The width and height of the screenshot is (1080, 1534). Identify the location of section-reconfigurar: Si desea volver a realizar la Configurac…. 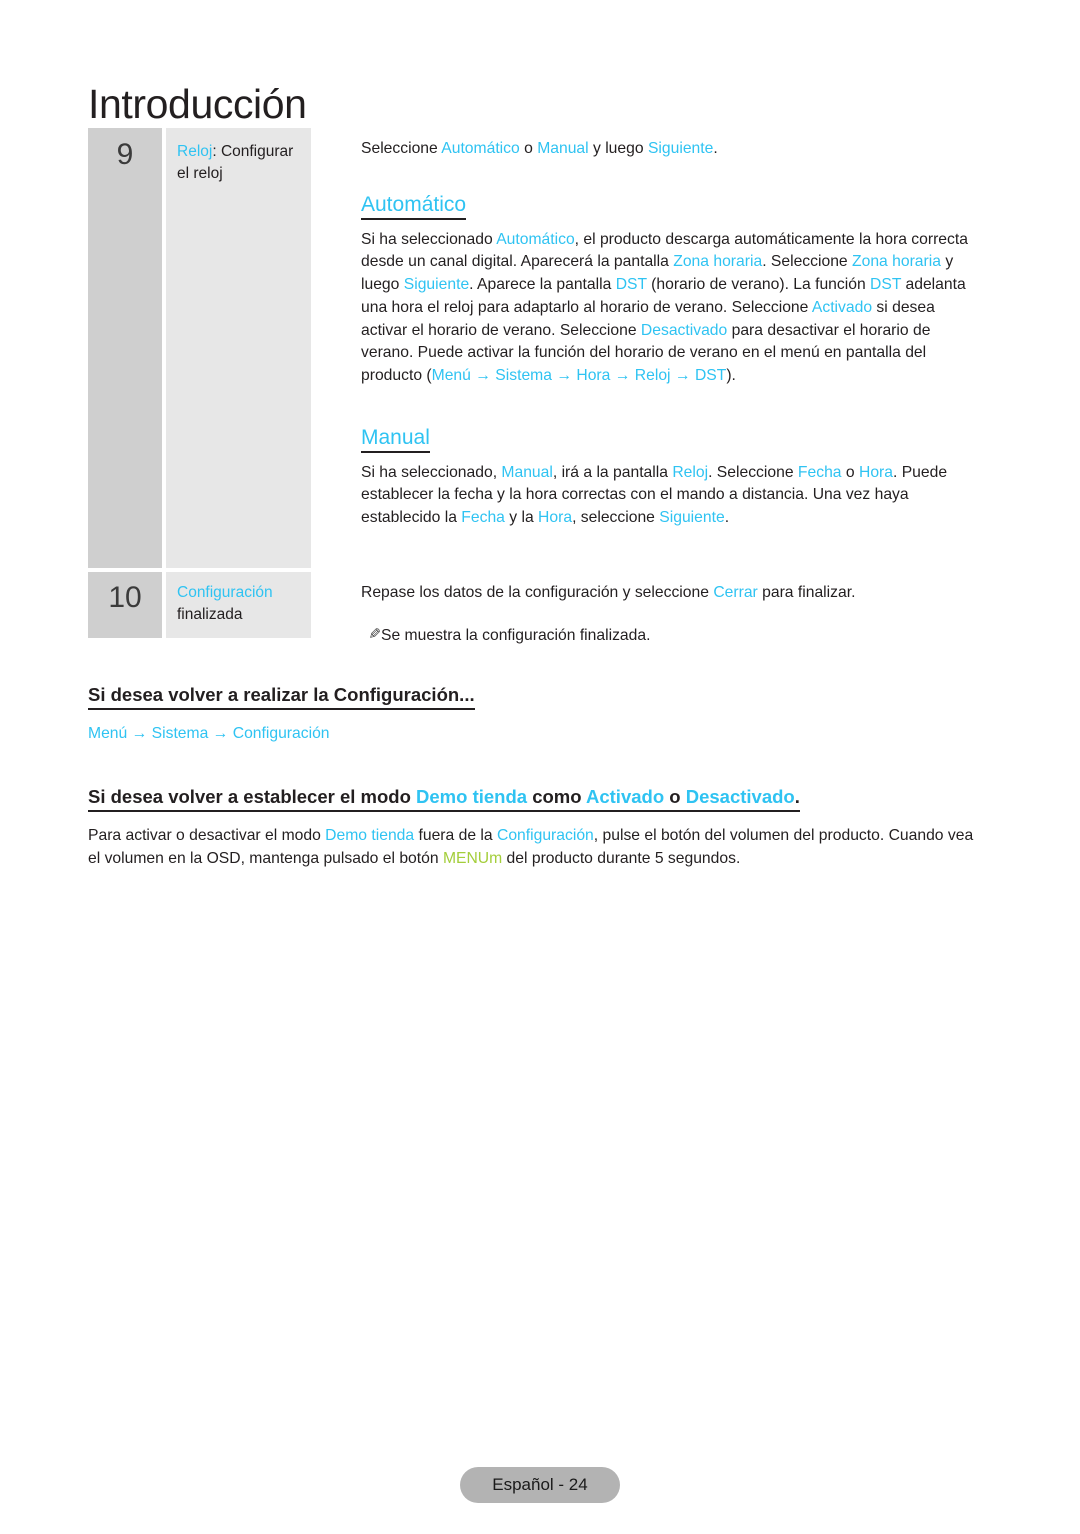
(535, 714).